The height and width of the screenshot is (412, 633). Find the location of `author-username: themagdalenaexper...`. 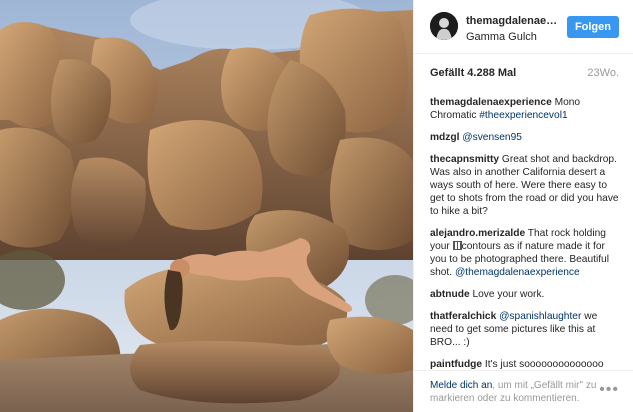

author-username: themagdalenaexper... is located at coordinates (513, 21).